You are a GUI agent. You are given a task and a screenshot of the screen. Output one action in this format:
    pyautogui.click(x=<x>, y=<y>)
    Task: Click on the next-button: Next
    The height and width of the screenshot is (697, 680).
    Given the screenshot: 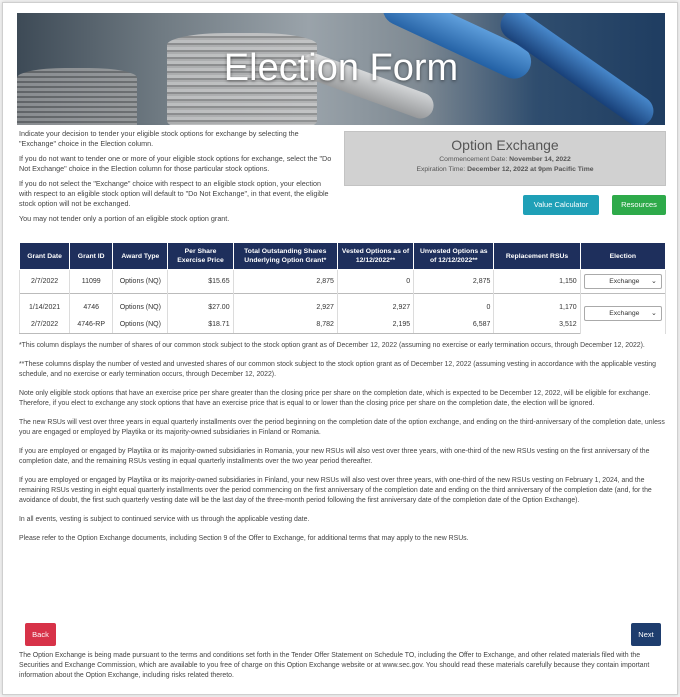 What is the action you would take?
    pyautogui.click(x=646, y=634)
    